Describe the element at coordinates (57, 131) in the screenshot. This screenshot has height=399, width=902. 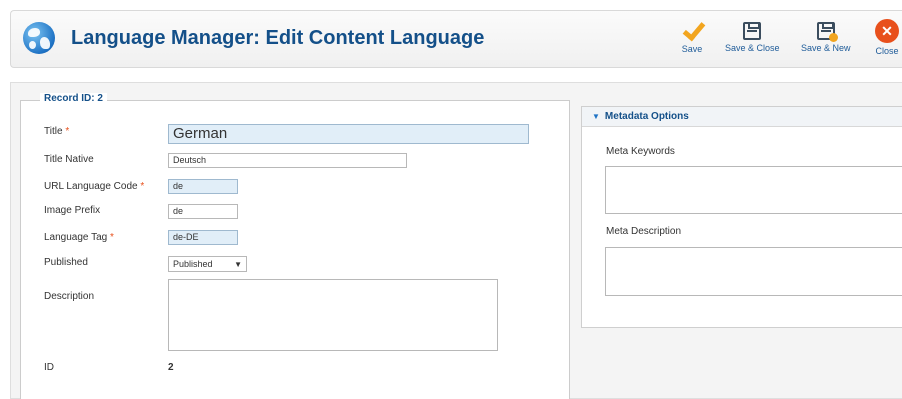
I see `title-label: Title *` at that location.